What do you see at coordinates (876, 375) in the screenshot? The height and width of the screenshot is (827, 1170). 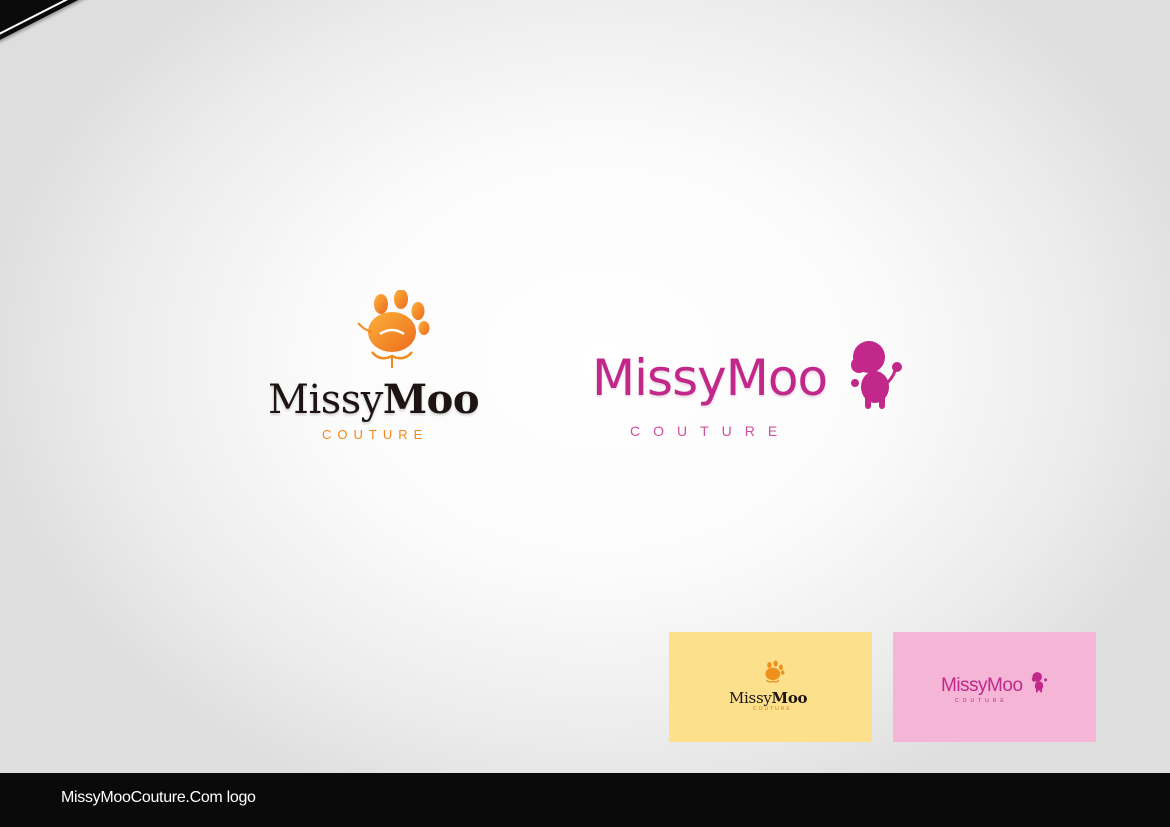 I see `poodle-icon` at bounding box center [876, 375].